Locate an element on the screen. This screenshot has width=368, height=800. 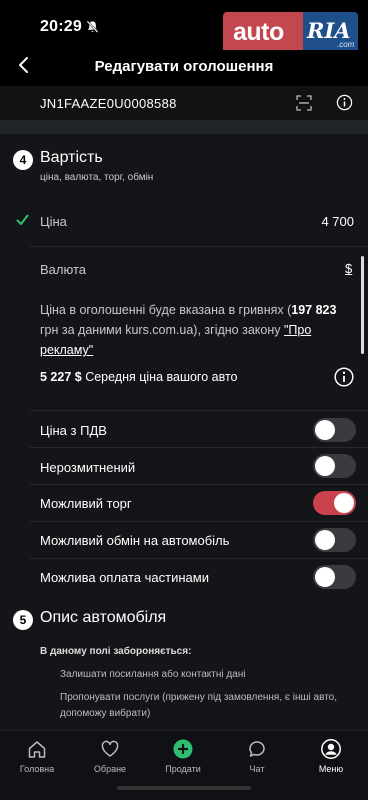
price-input: 4 700 is located at coordinates (337, 221).